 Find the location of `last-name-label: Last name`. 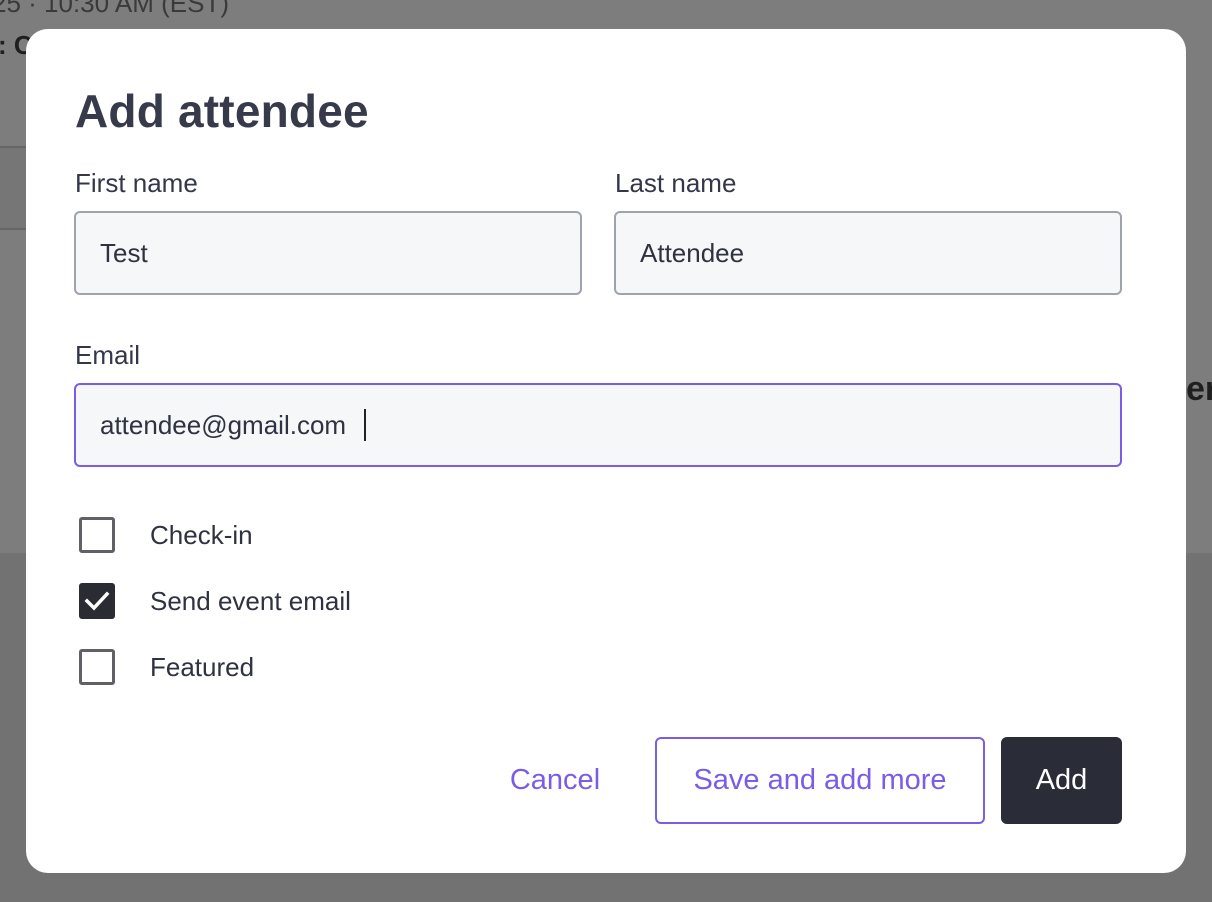

last-name-label: Last name is located at coordinates (676, 183).